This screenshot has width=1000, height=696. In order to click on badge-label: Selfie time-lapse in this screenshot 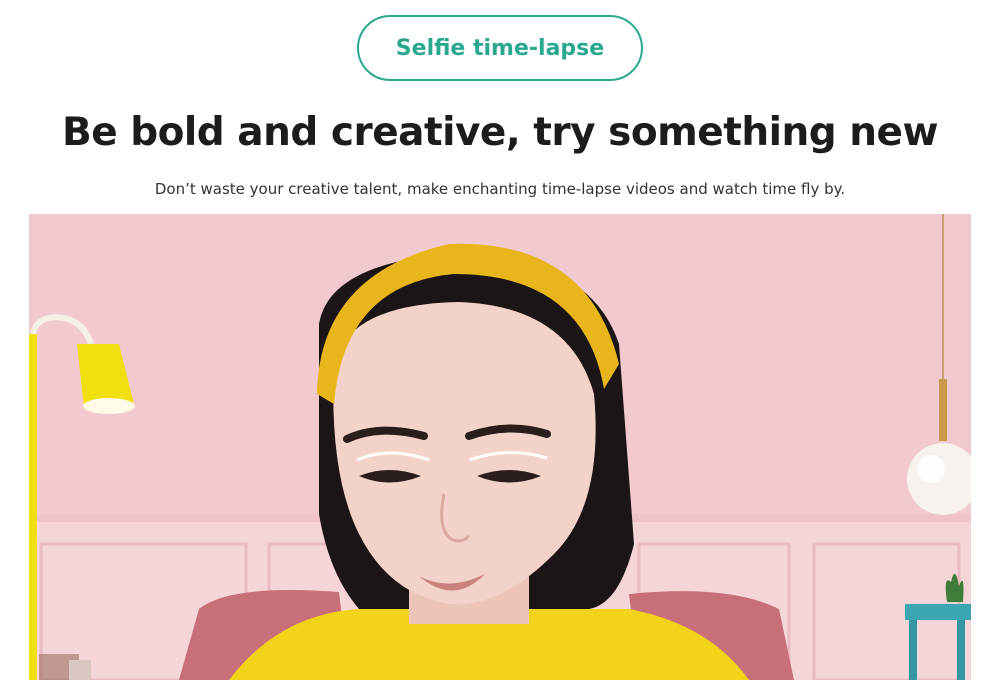, I will do `click(500, 48)`.